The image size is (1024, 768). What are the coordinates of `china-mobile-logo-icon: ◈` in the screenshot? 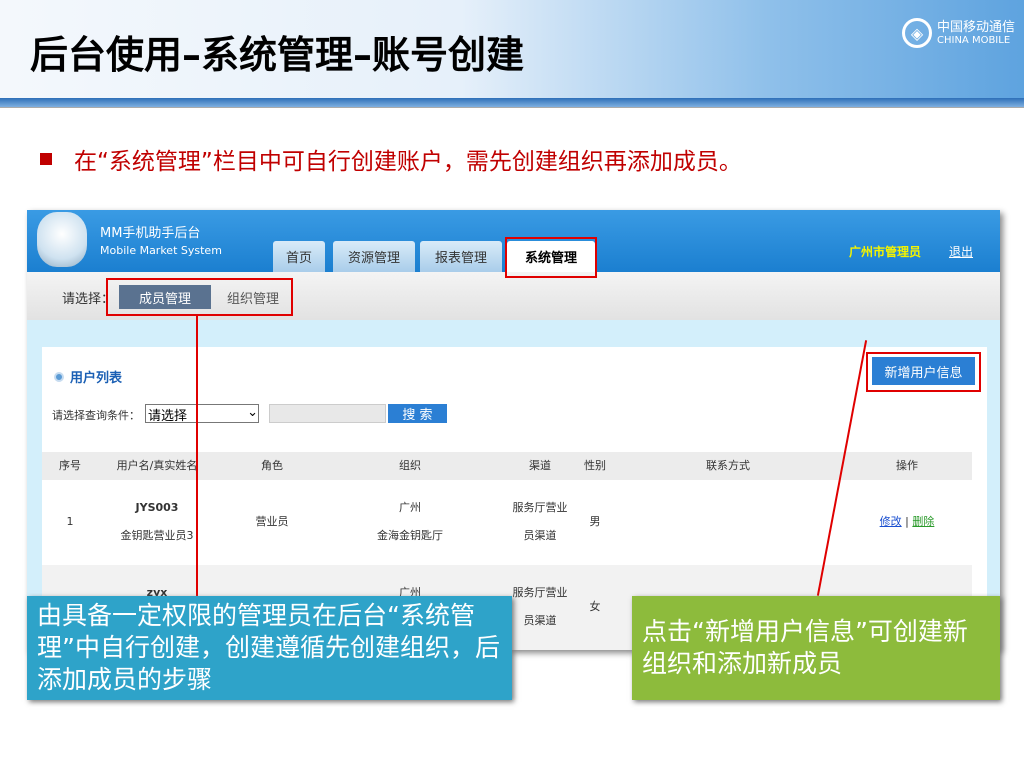 It's located at (917, 33).